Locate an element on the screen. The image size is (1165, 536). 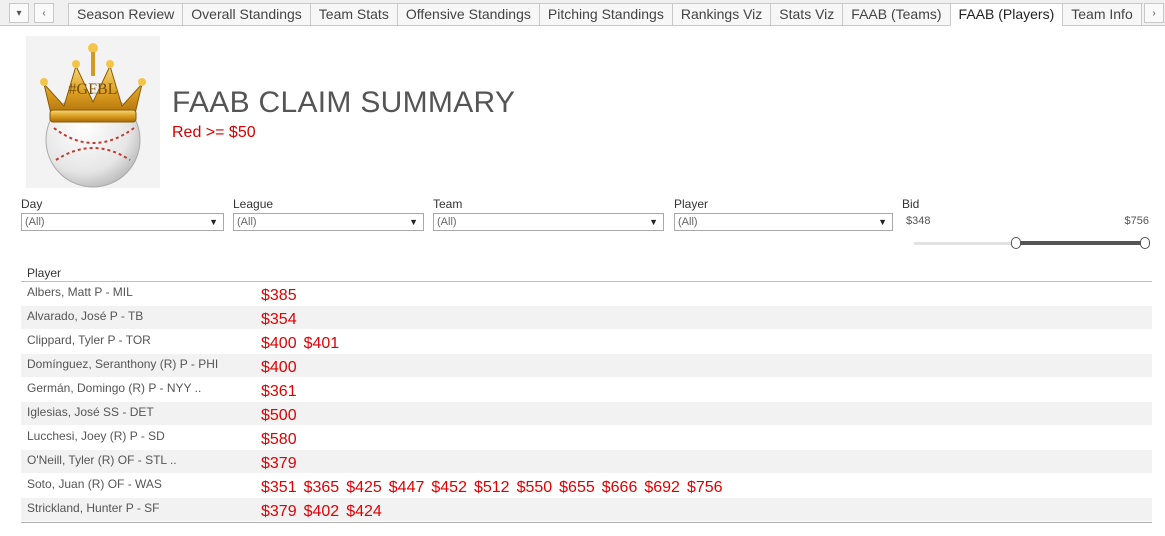
player-name: Albers, Matt P - MIL is located at coordinates (80, 292).